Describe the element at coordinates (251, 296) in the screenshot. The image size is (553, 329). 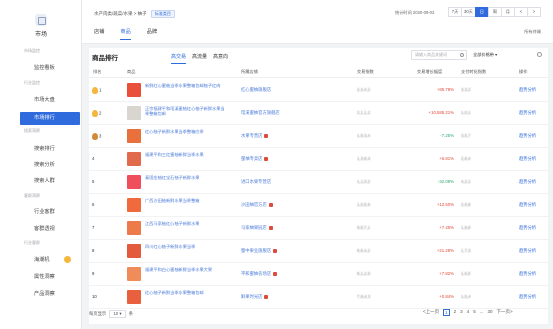
I see `shop-name-link: 鲜果时光店` at that location.